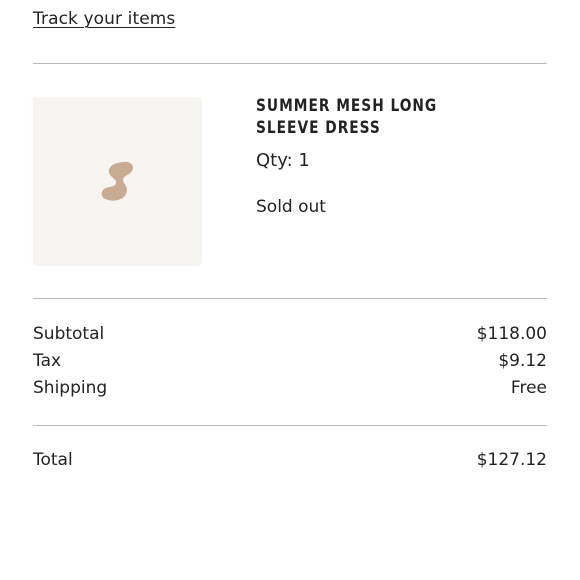 This screenshot has width=580, height=580. I want to click on track-your-items-link: Track your items, so click(104, 19).